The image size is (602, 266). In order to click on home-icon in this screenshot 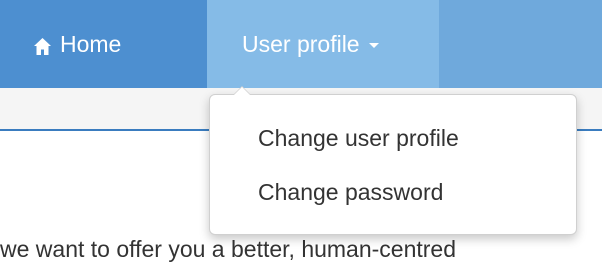, I will do `click(42, 45)`.